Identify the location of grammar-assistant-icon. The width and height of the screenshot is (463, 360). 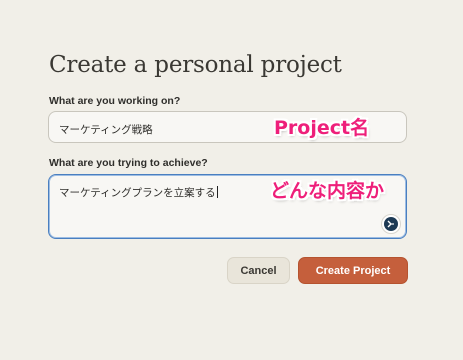
(391, 224).